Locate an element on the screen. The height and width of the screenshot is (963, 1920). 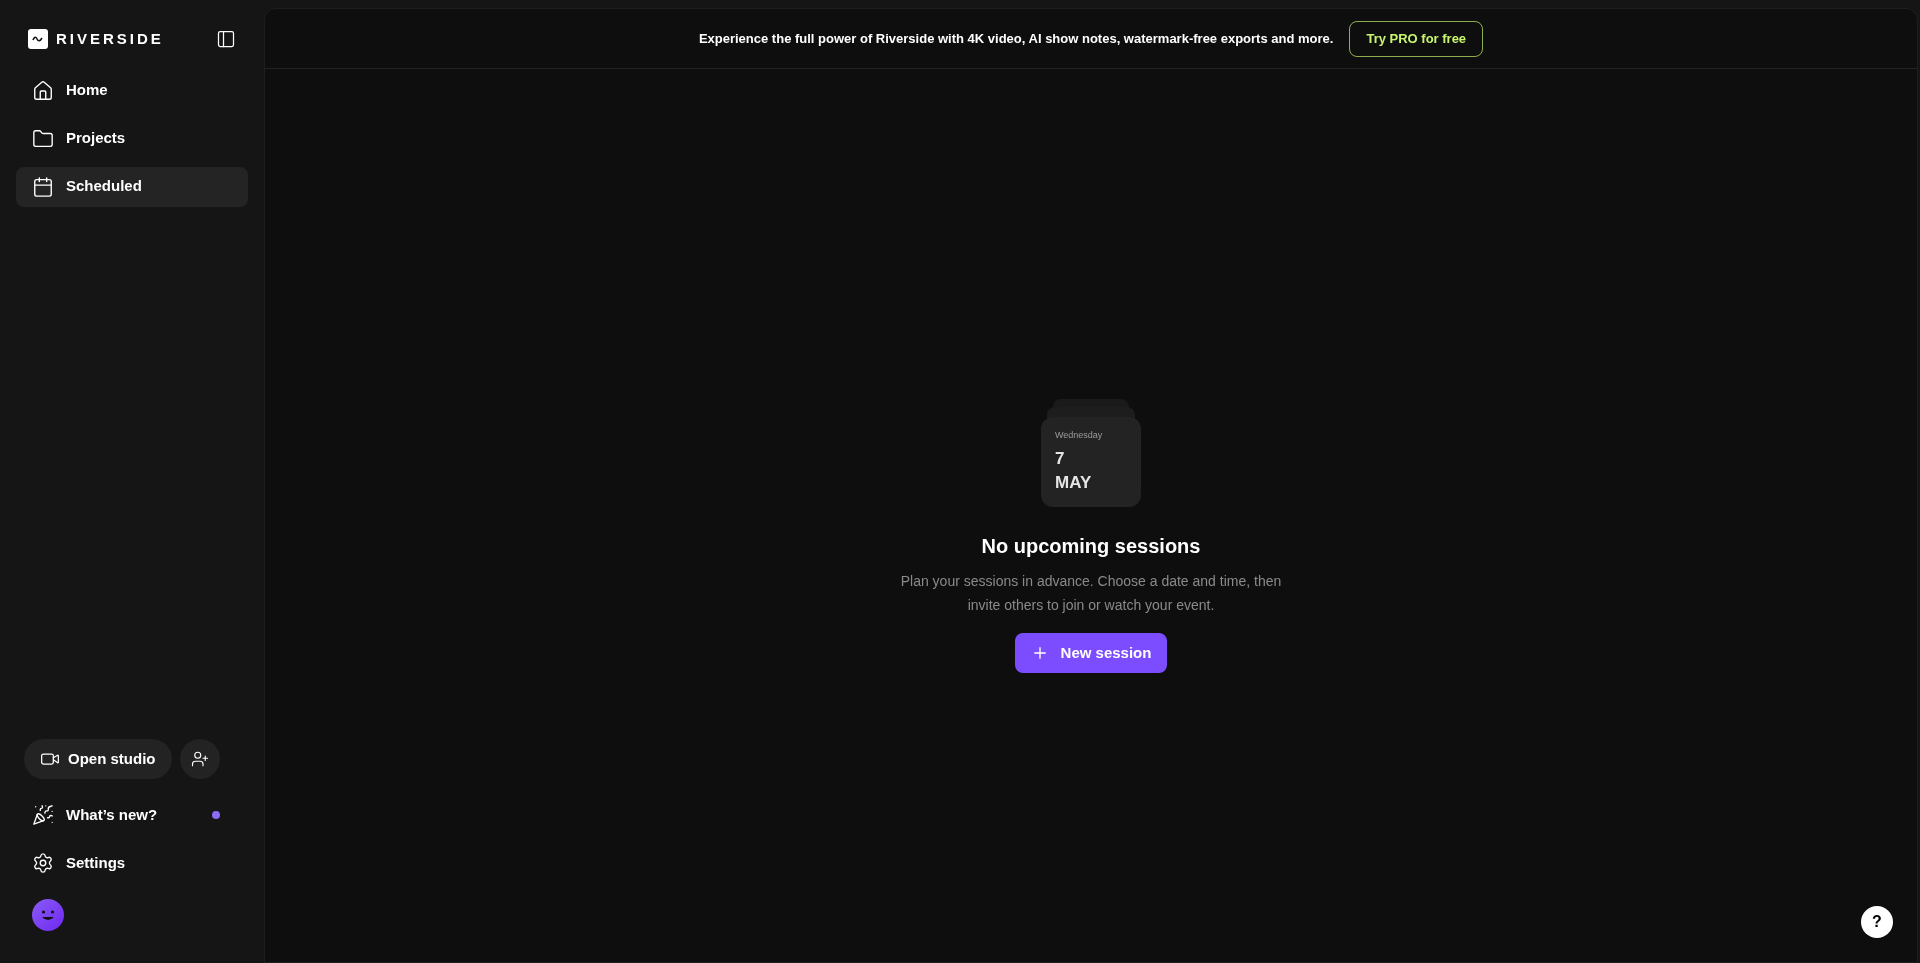
sidebar-item: What’s new? is located at coordinates (95, 815).